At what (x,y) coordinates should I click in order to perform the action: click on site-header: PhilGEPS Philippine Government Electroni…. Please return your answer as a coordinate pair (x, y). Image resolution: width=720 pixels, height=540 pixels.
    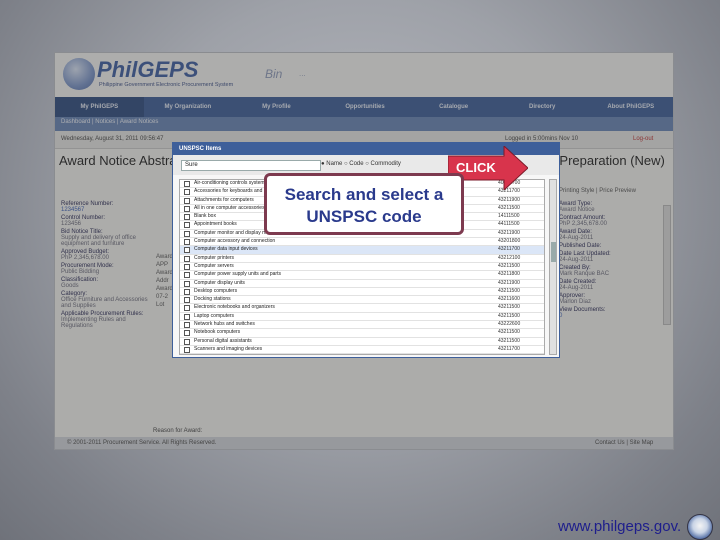
    Looking at the image, I should click on (364, 75).